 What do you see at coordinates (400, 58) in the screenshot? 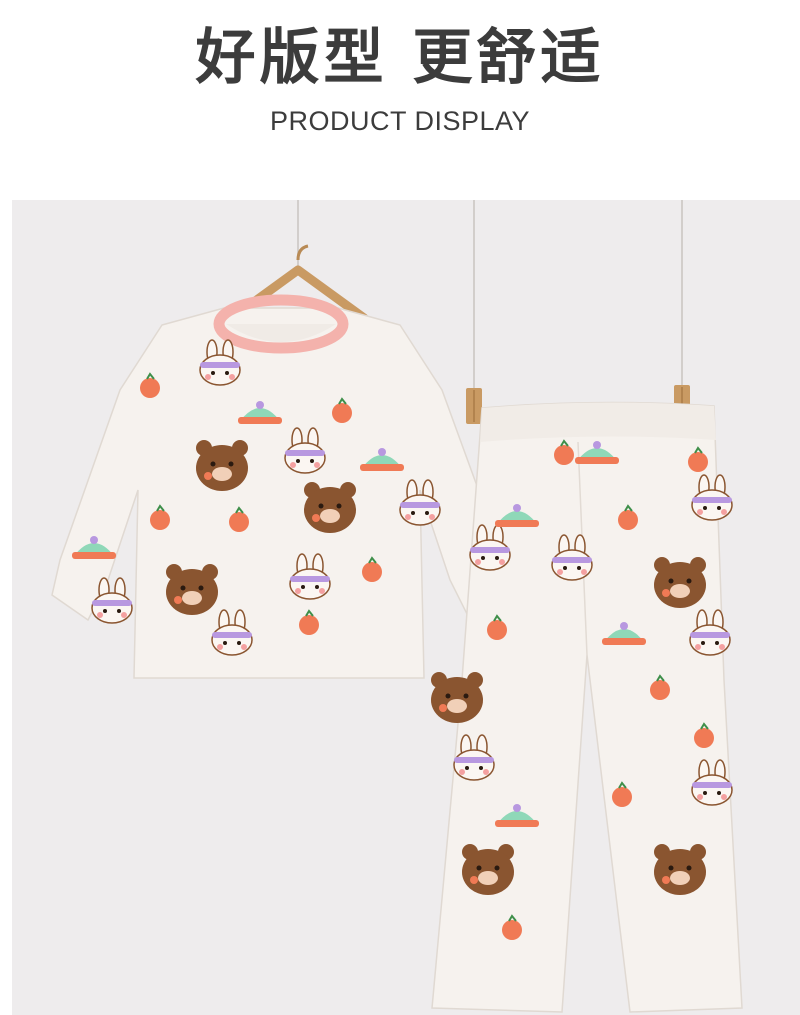
I see `page-title: 好版型 更舒适` at bounding box center [400, 58].